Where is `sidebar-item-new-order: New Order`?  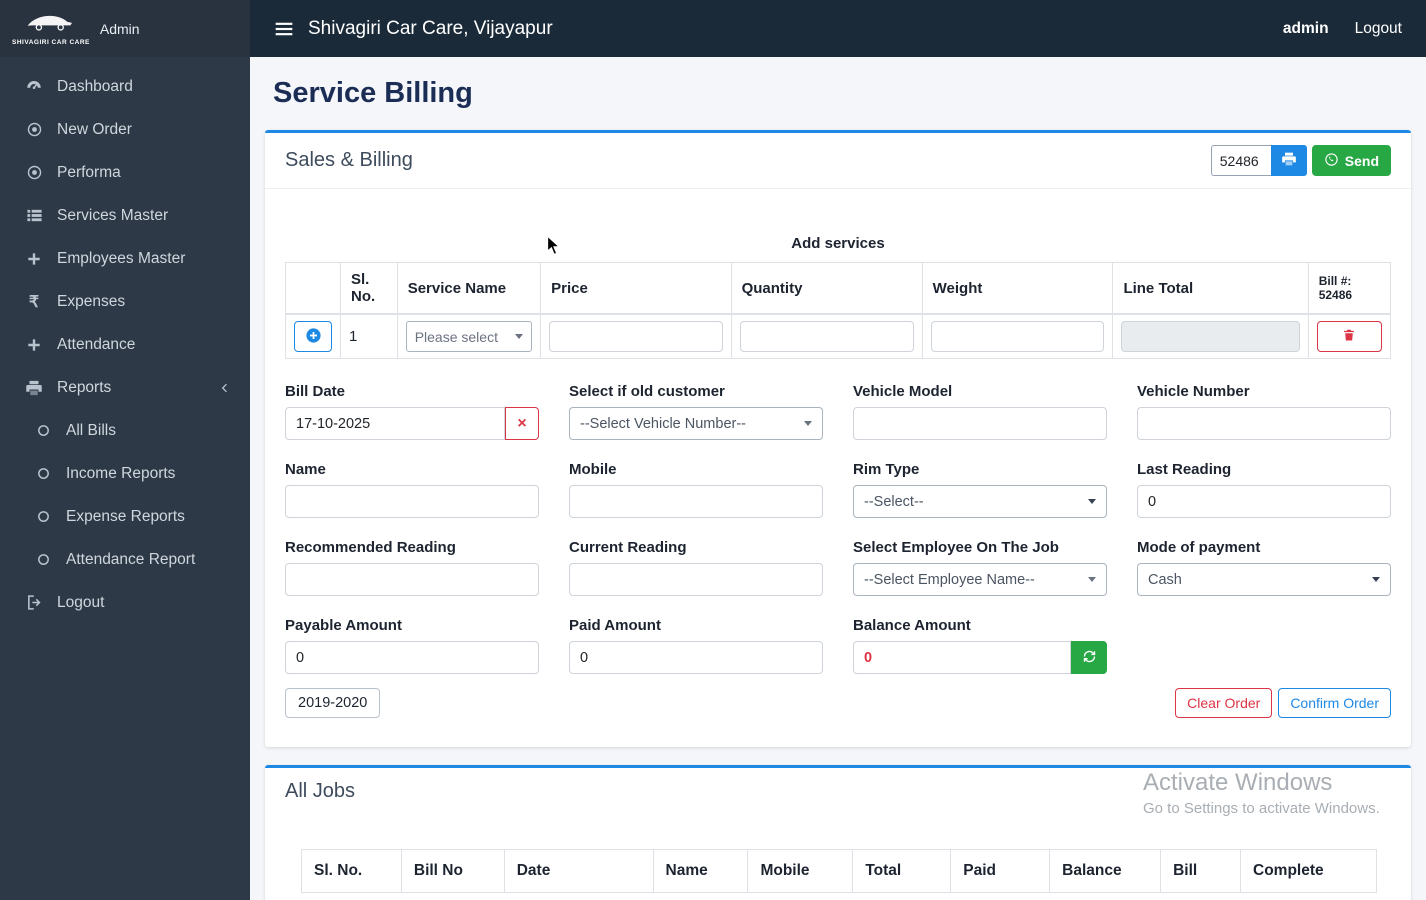
sidebar-item-new-order: New Order is located at coordinates (125, 129).